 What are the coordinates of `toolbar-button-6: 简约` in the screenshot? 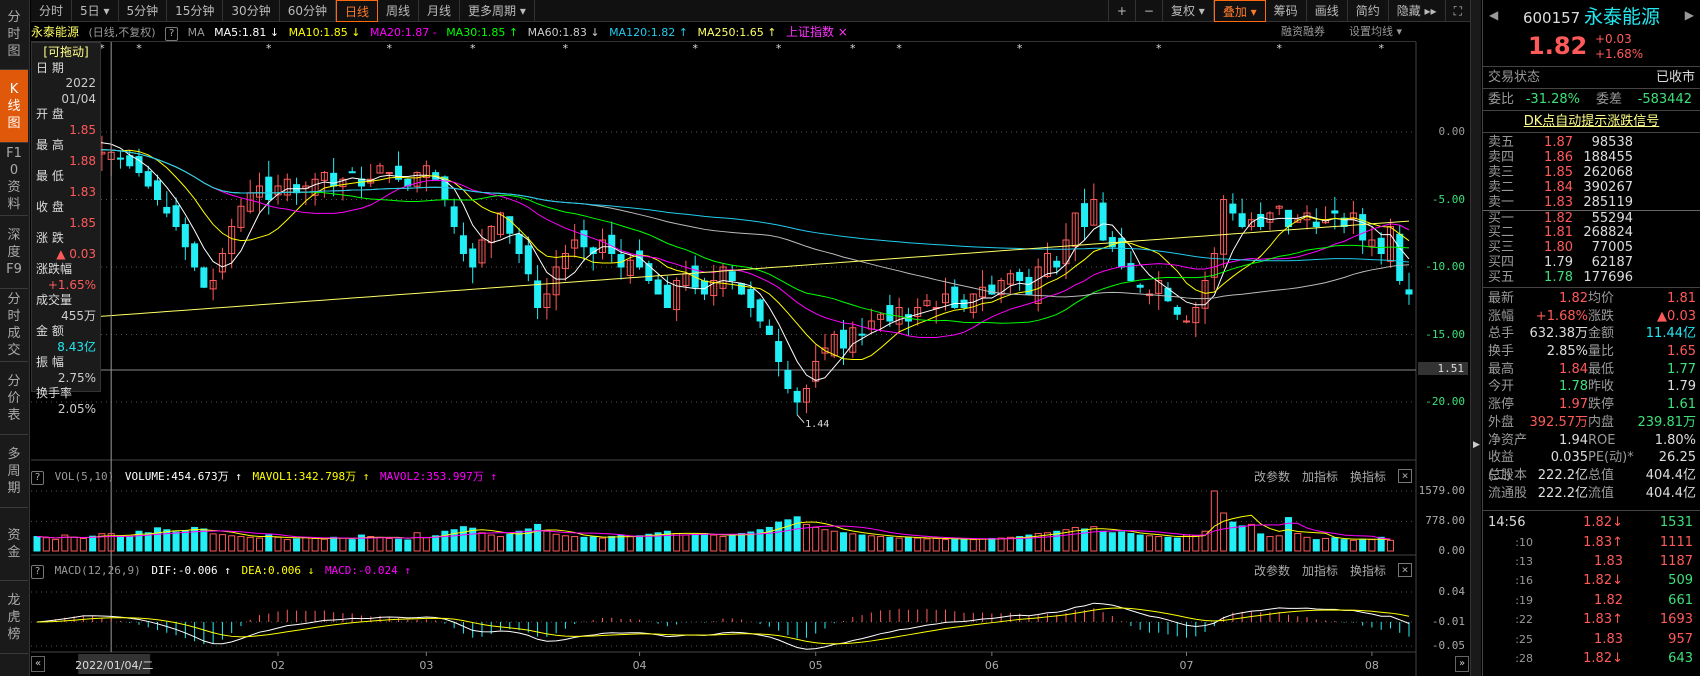 It's located at (1368, 11).